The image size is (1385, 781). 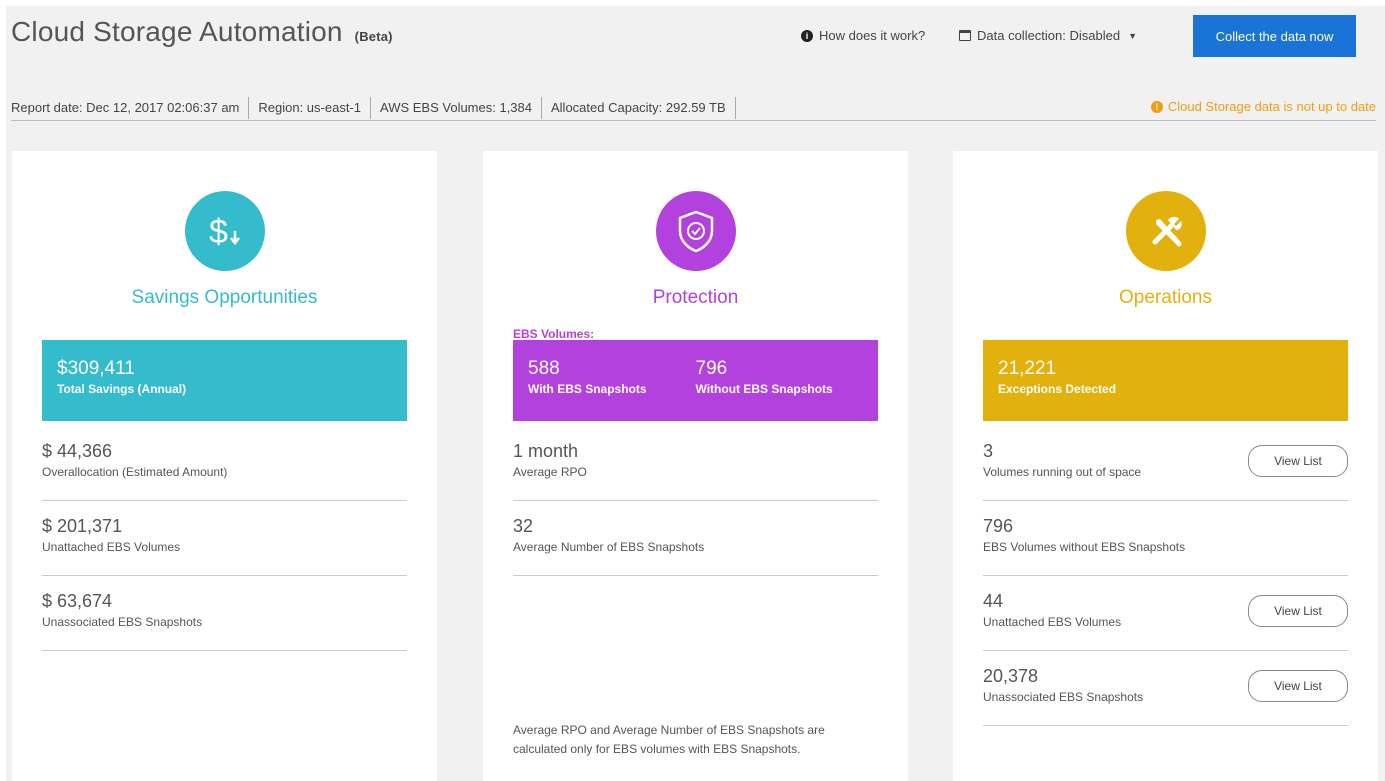 What do you see at coordinates (764, 389) in the screenshot?
I see `without-snapshots-label: Without EBS Snapshots` at bounding box center [764, 389].